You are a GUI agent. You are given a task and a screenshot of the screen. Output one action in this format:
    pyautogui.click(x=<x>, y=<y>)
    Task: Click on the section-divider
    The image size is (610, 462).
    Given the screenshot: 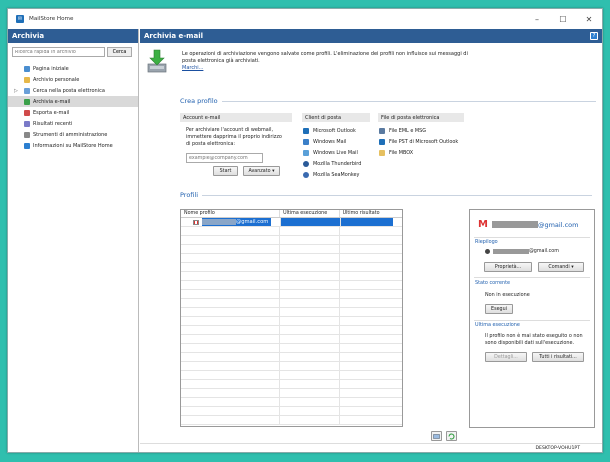 What is the action you would take?
    pyautogui.click(x=408, y=101)
    